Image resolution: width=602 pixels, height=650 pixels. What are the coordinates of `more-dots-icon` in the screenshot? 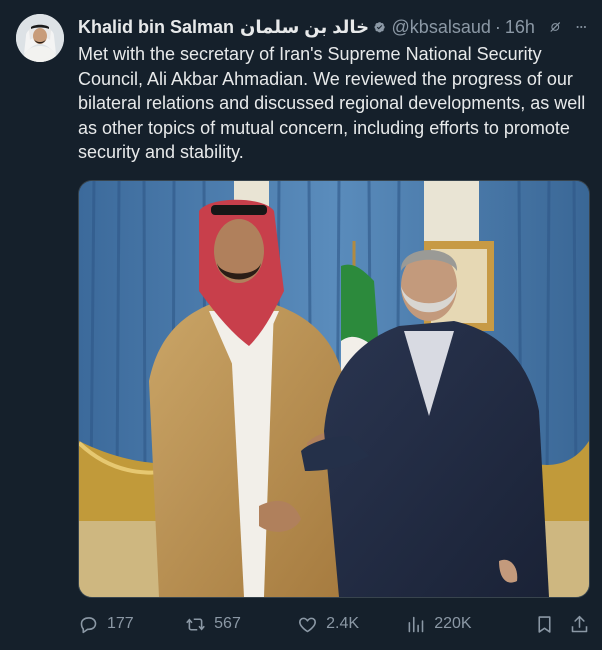 It's located at (581, 27).